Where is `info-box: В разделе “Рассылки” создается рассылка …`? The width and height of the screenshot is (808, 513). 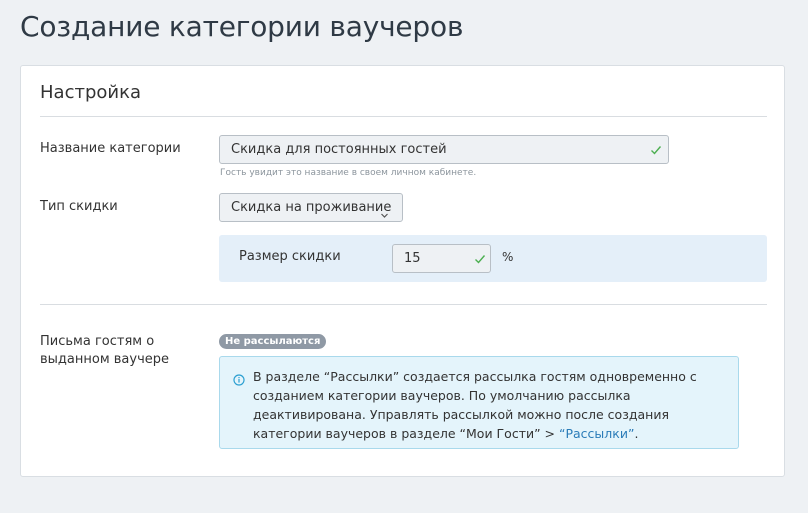 info-box: В разделе “Рассылки” создается рассылка … is located at coordinates (479, 402).